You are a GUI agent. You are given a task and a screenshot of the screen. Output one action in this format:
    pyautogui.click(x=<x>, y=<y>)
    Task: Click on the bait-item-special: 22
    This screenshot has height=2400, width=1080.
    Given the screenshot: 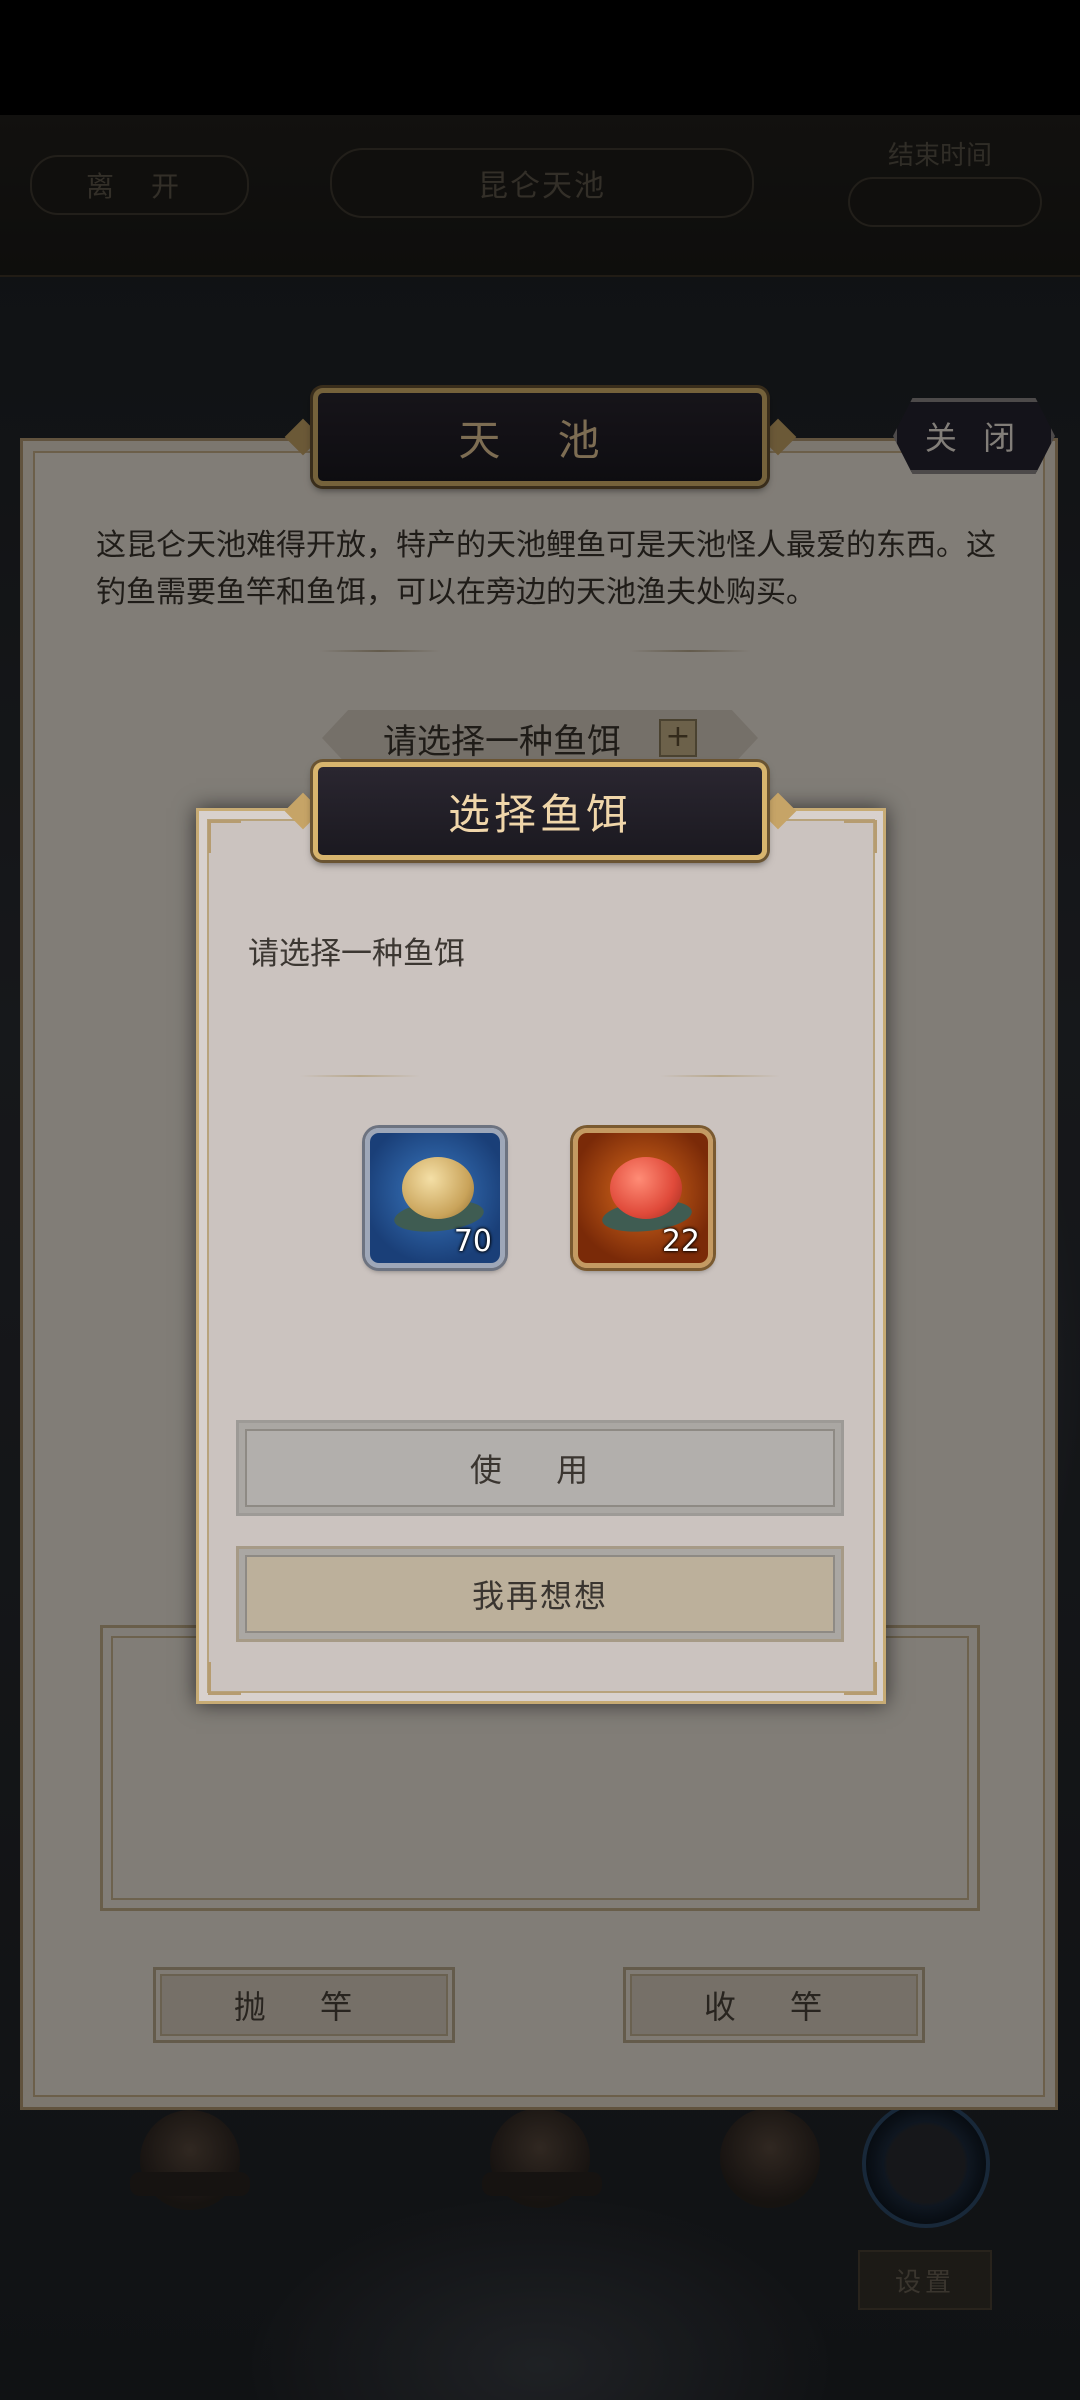 What is the action you would take?
    pyautogui.click(x=643, y=1198)
    